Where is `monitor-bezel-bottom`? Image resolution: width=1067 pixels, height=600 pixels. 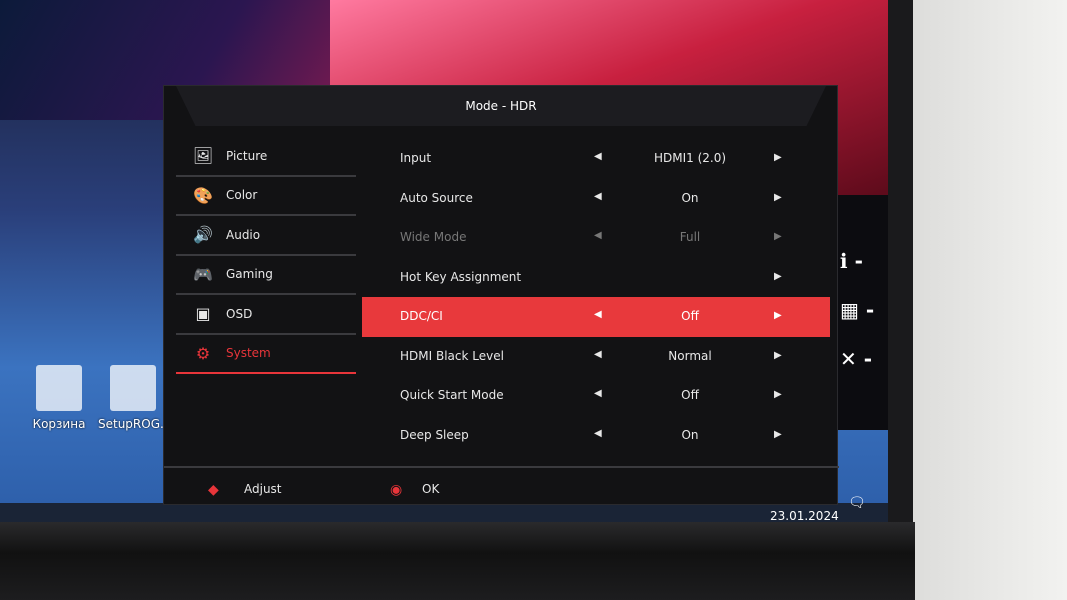 monitor-bezel-bottom is located at coordinates (457, 561).